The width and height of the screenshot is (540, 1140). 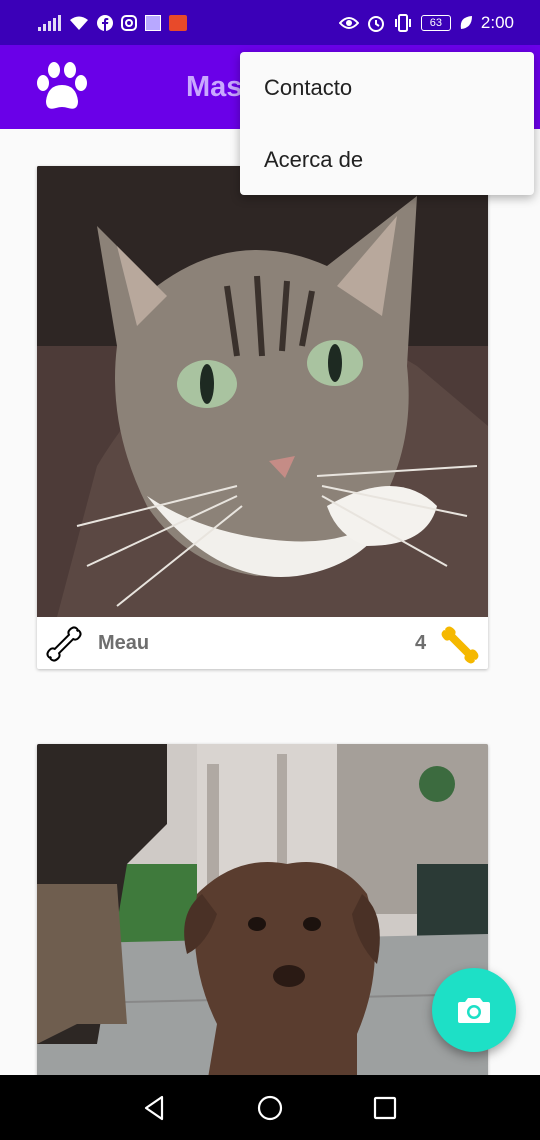 I want to click on app-title: Mas, so click(x=214, y=87).